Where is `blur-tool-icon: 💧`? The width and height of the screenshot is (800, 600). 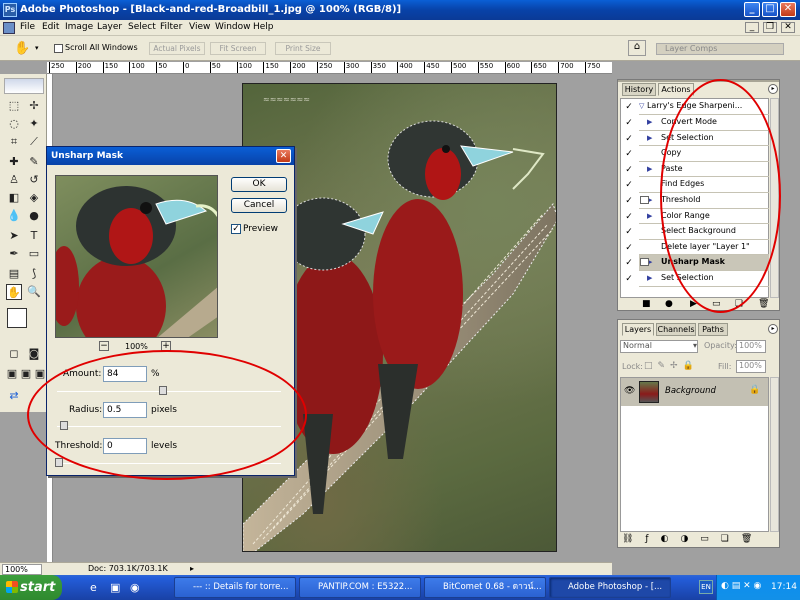
blur-tool-icon: 💧 is located at coordinates (14, 216).